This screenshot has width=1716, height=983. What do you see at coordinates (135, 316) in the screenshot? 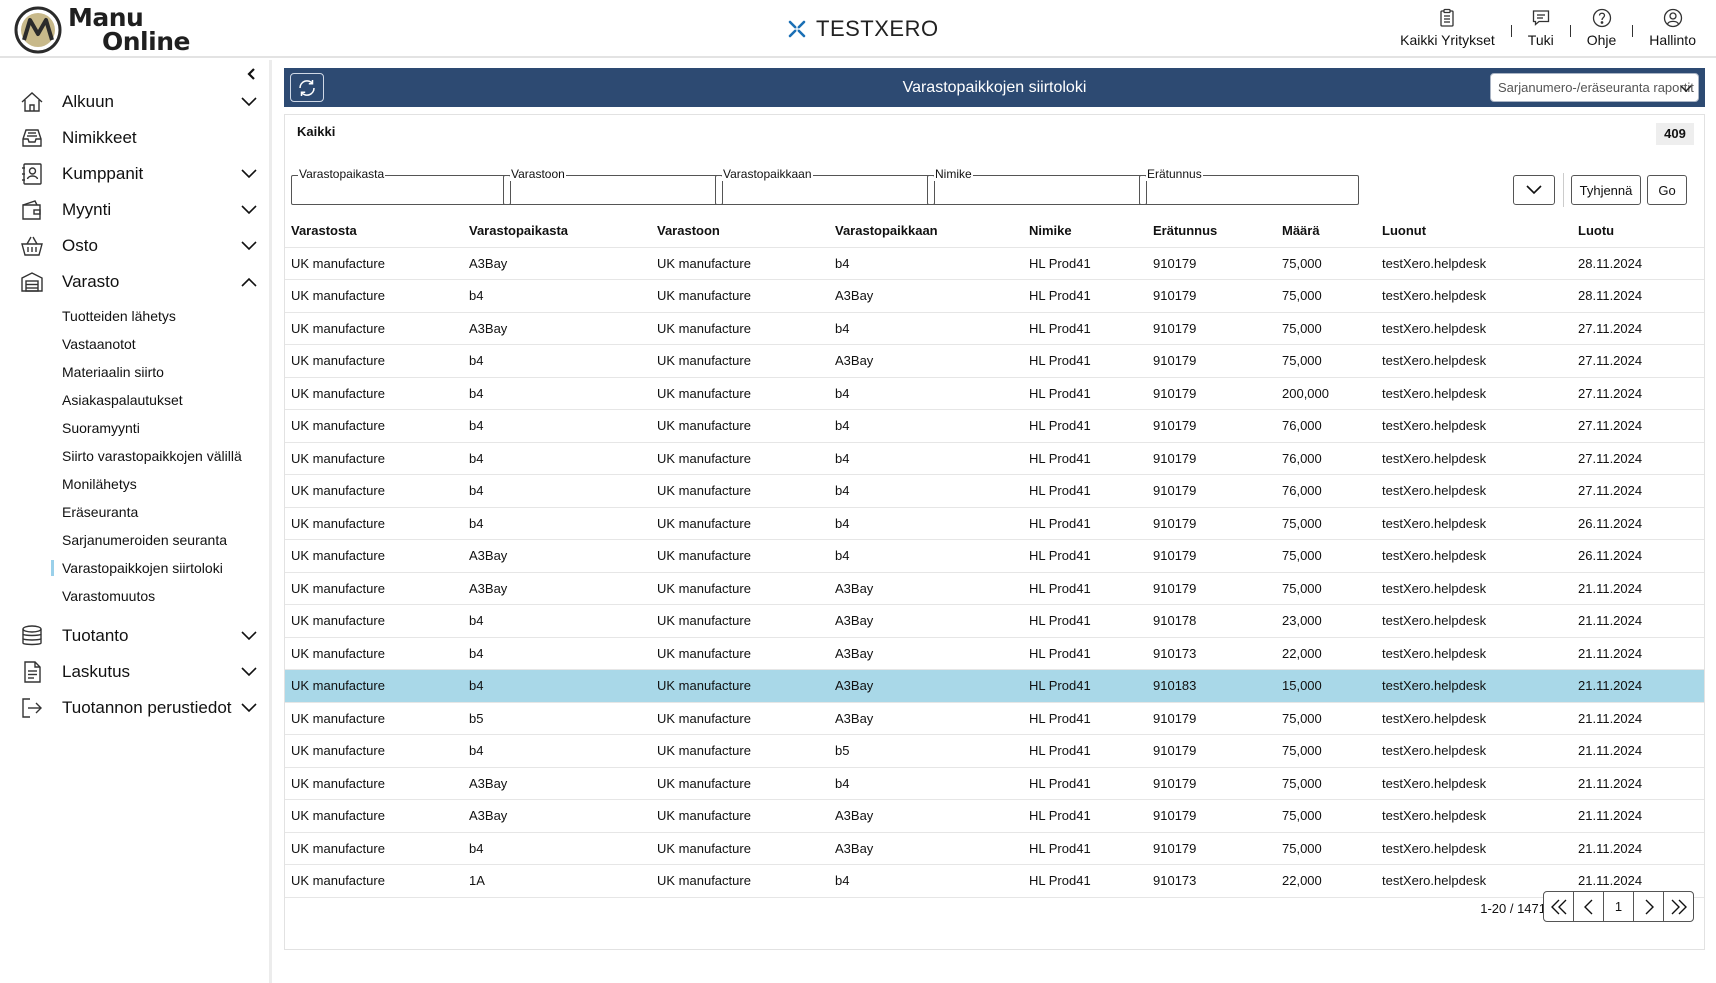
I see `submenu-item-tuotteiden-lahetys: Tuotteiden lähetys` at bounding box center [135, 316].